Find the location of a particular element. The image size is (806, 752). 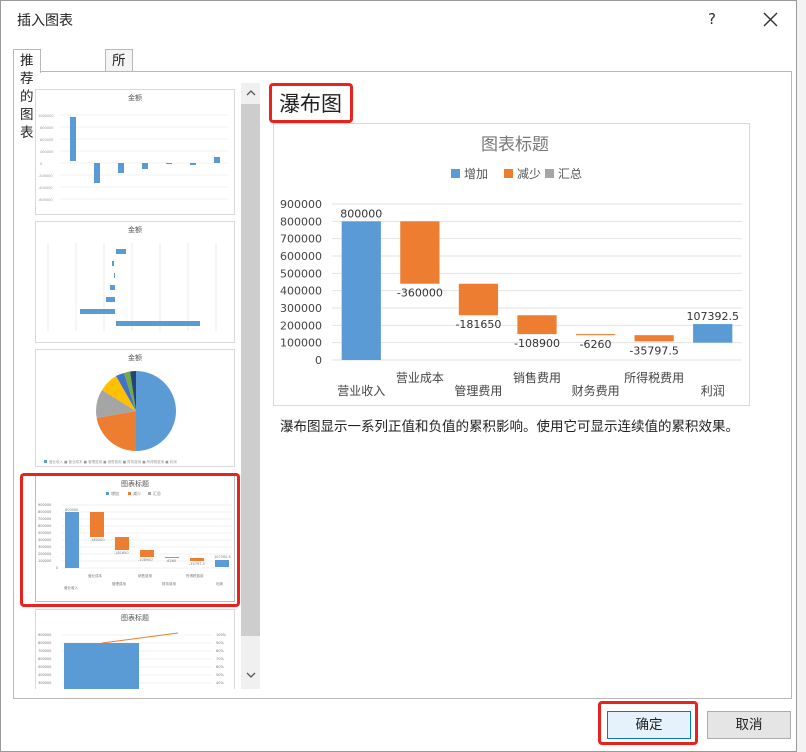

chart-legend: 增加 减少 汇总 is located at coordinates (516, 174).